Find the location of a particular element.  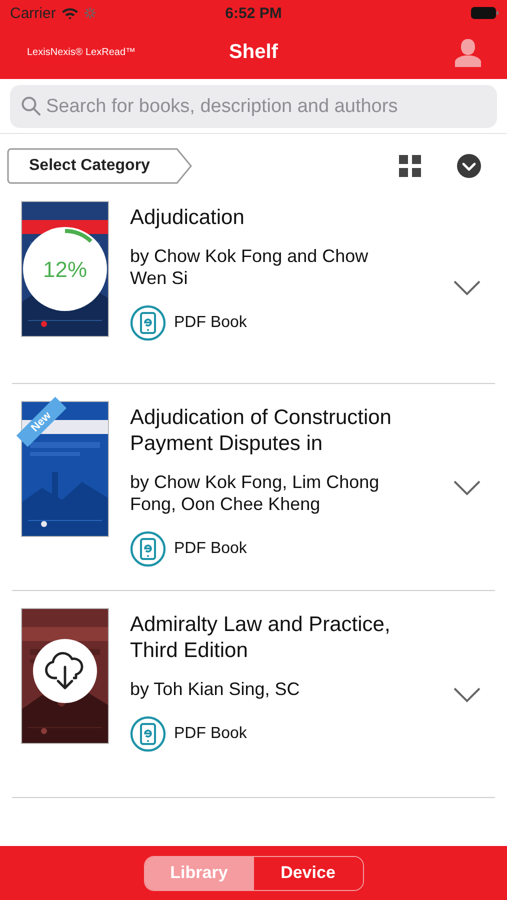

book-authors: by Toh Kian Sing, SC is located at coordinates (215, 689).